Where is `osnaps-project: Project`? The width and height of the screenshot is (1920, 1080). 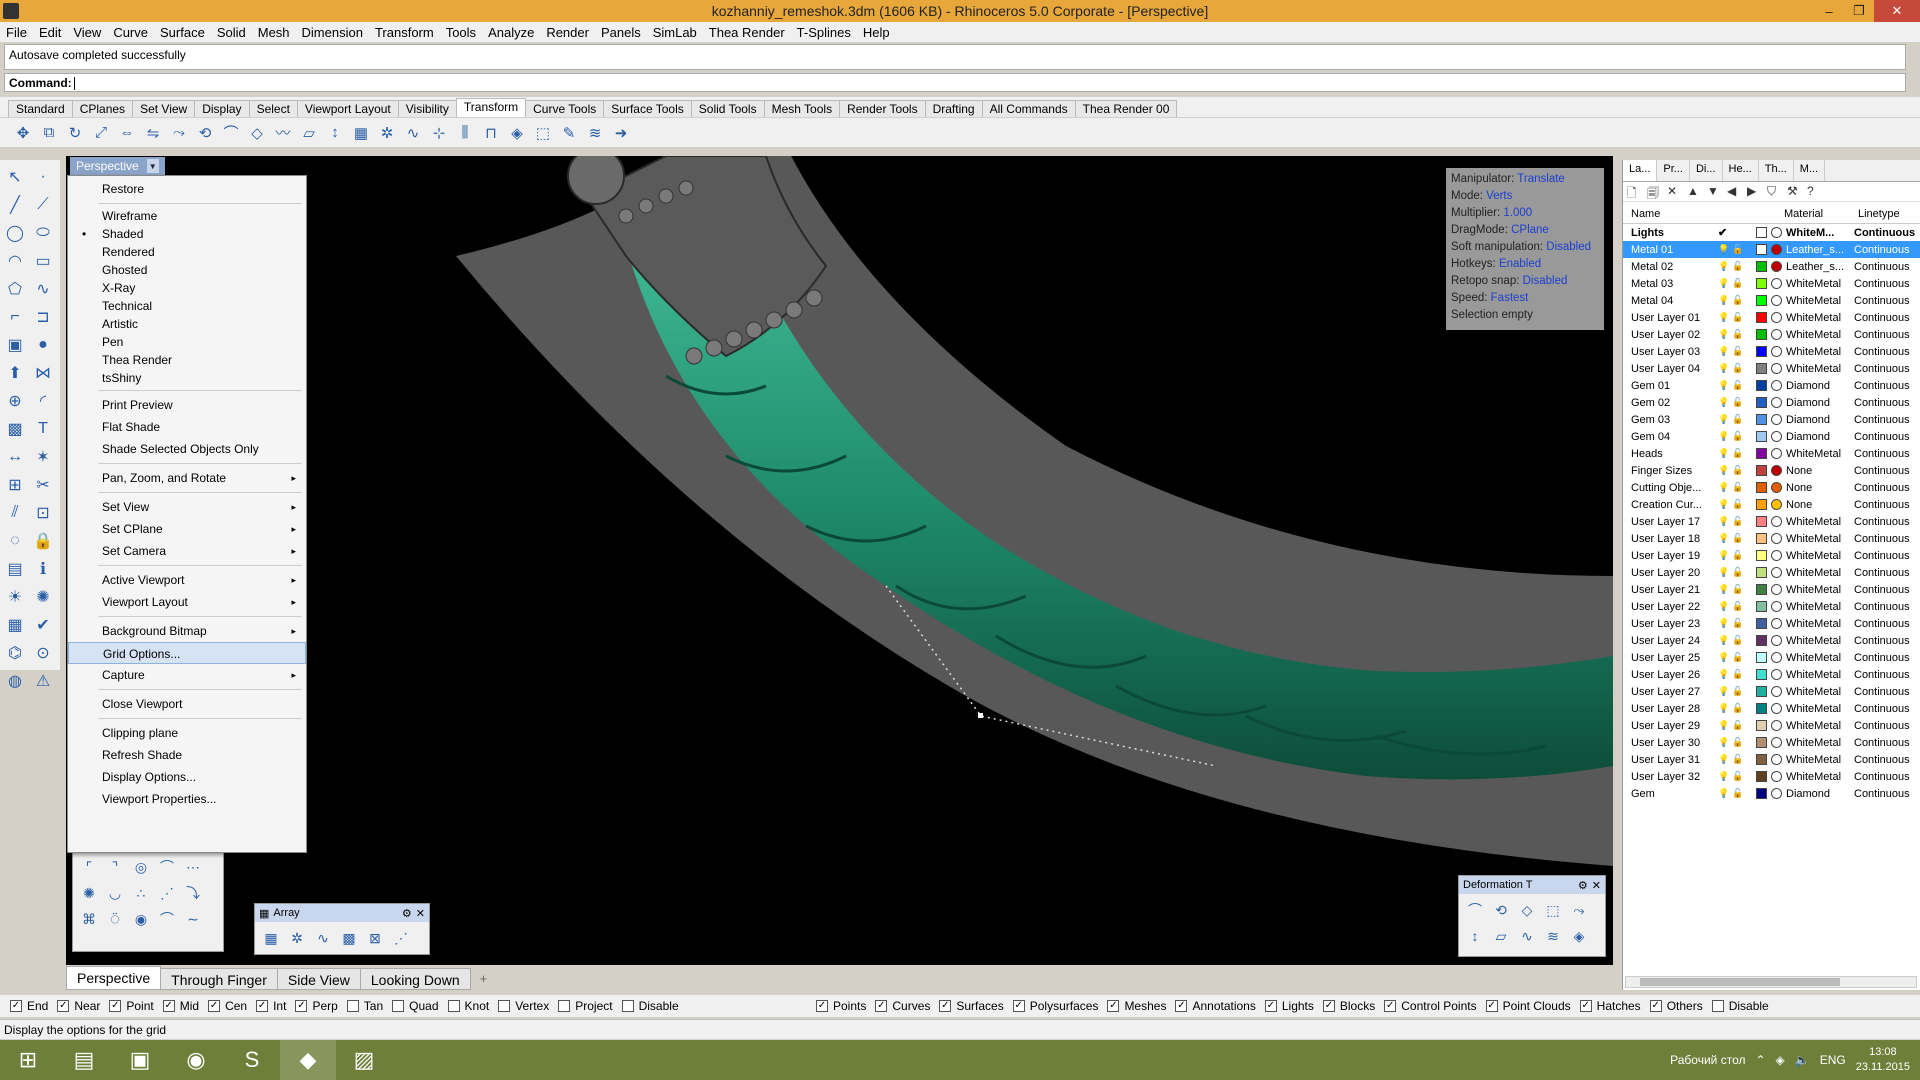
osnaps-project: Project is located at coordinates (585, 1006).